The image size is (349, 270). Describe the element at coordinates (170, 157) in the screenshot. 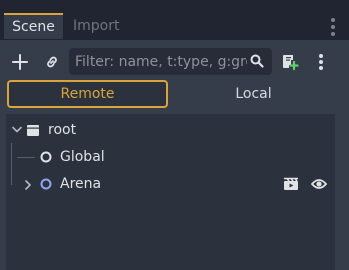

I see `tree-item-global: Global` at that location.